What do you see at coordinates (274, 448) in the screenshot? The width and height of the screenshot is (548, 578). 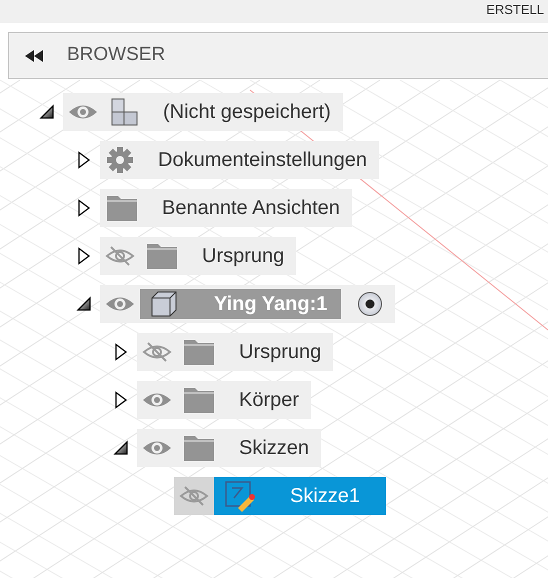 I see `item-label: Skizzen` at bounding box center [274, 448].